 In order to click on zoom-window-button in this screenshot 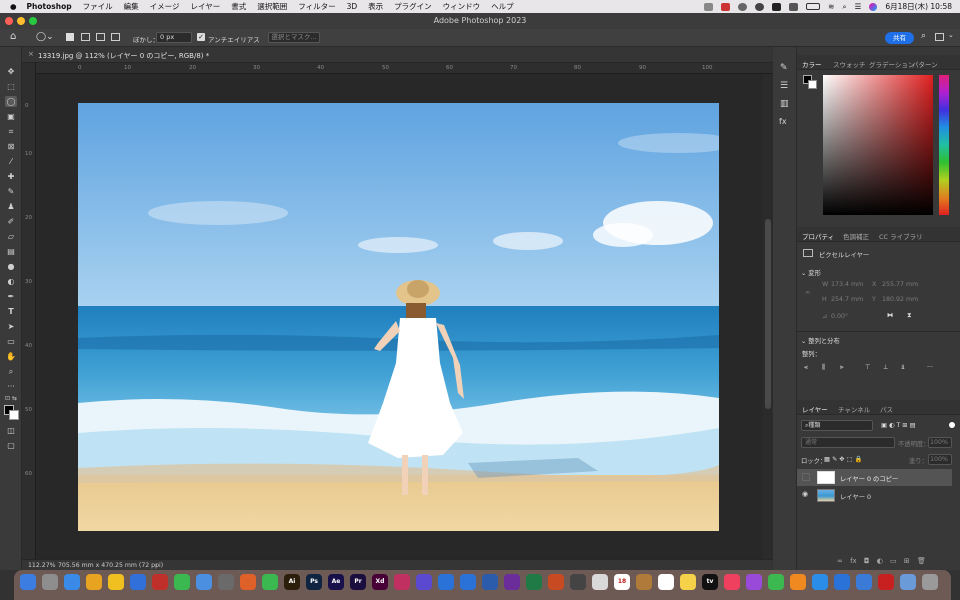, I will do `click(33, 21)`.